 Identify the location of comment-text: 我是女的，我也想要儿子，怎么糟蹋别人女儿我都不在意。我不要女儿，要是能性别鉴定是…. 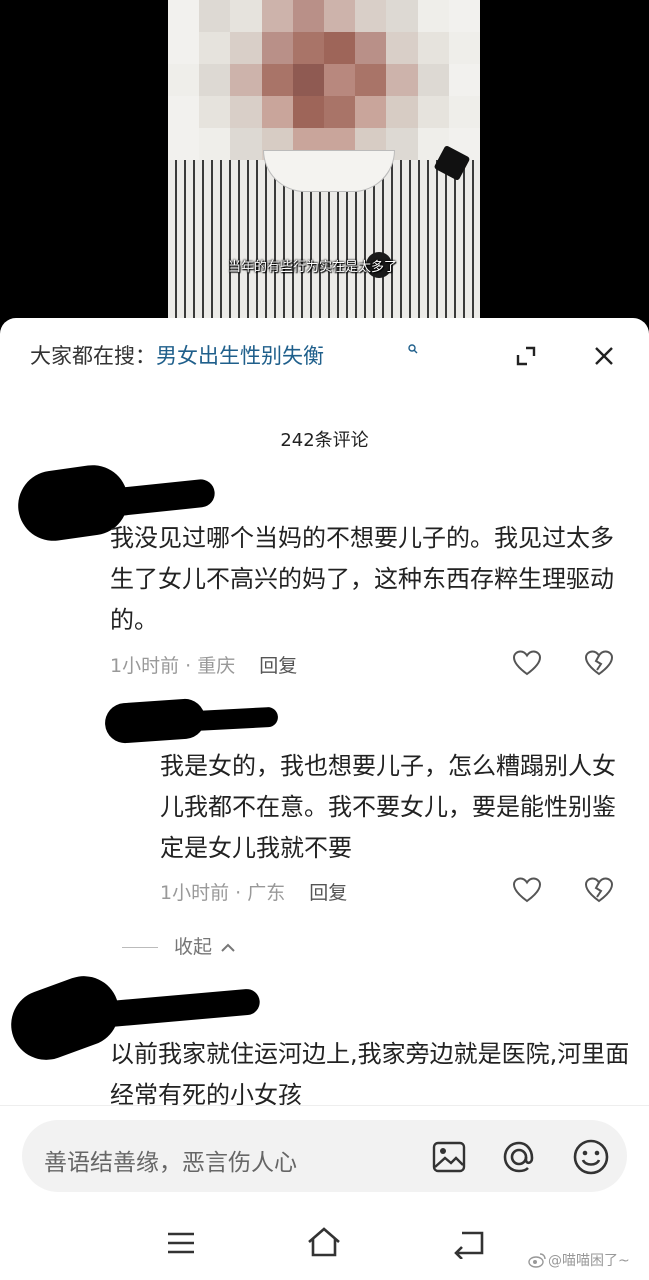
(388, 807).